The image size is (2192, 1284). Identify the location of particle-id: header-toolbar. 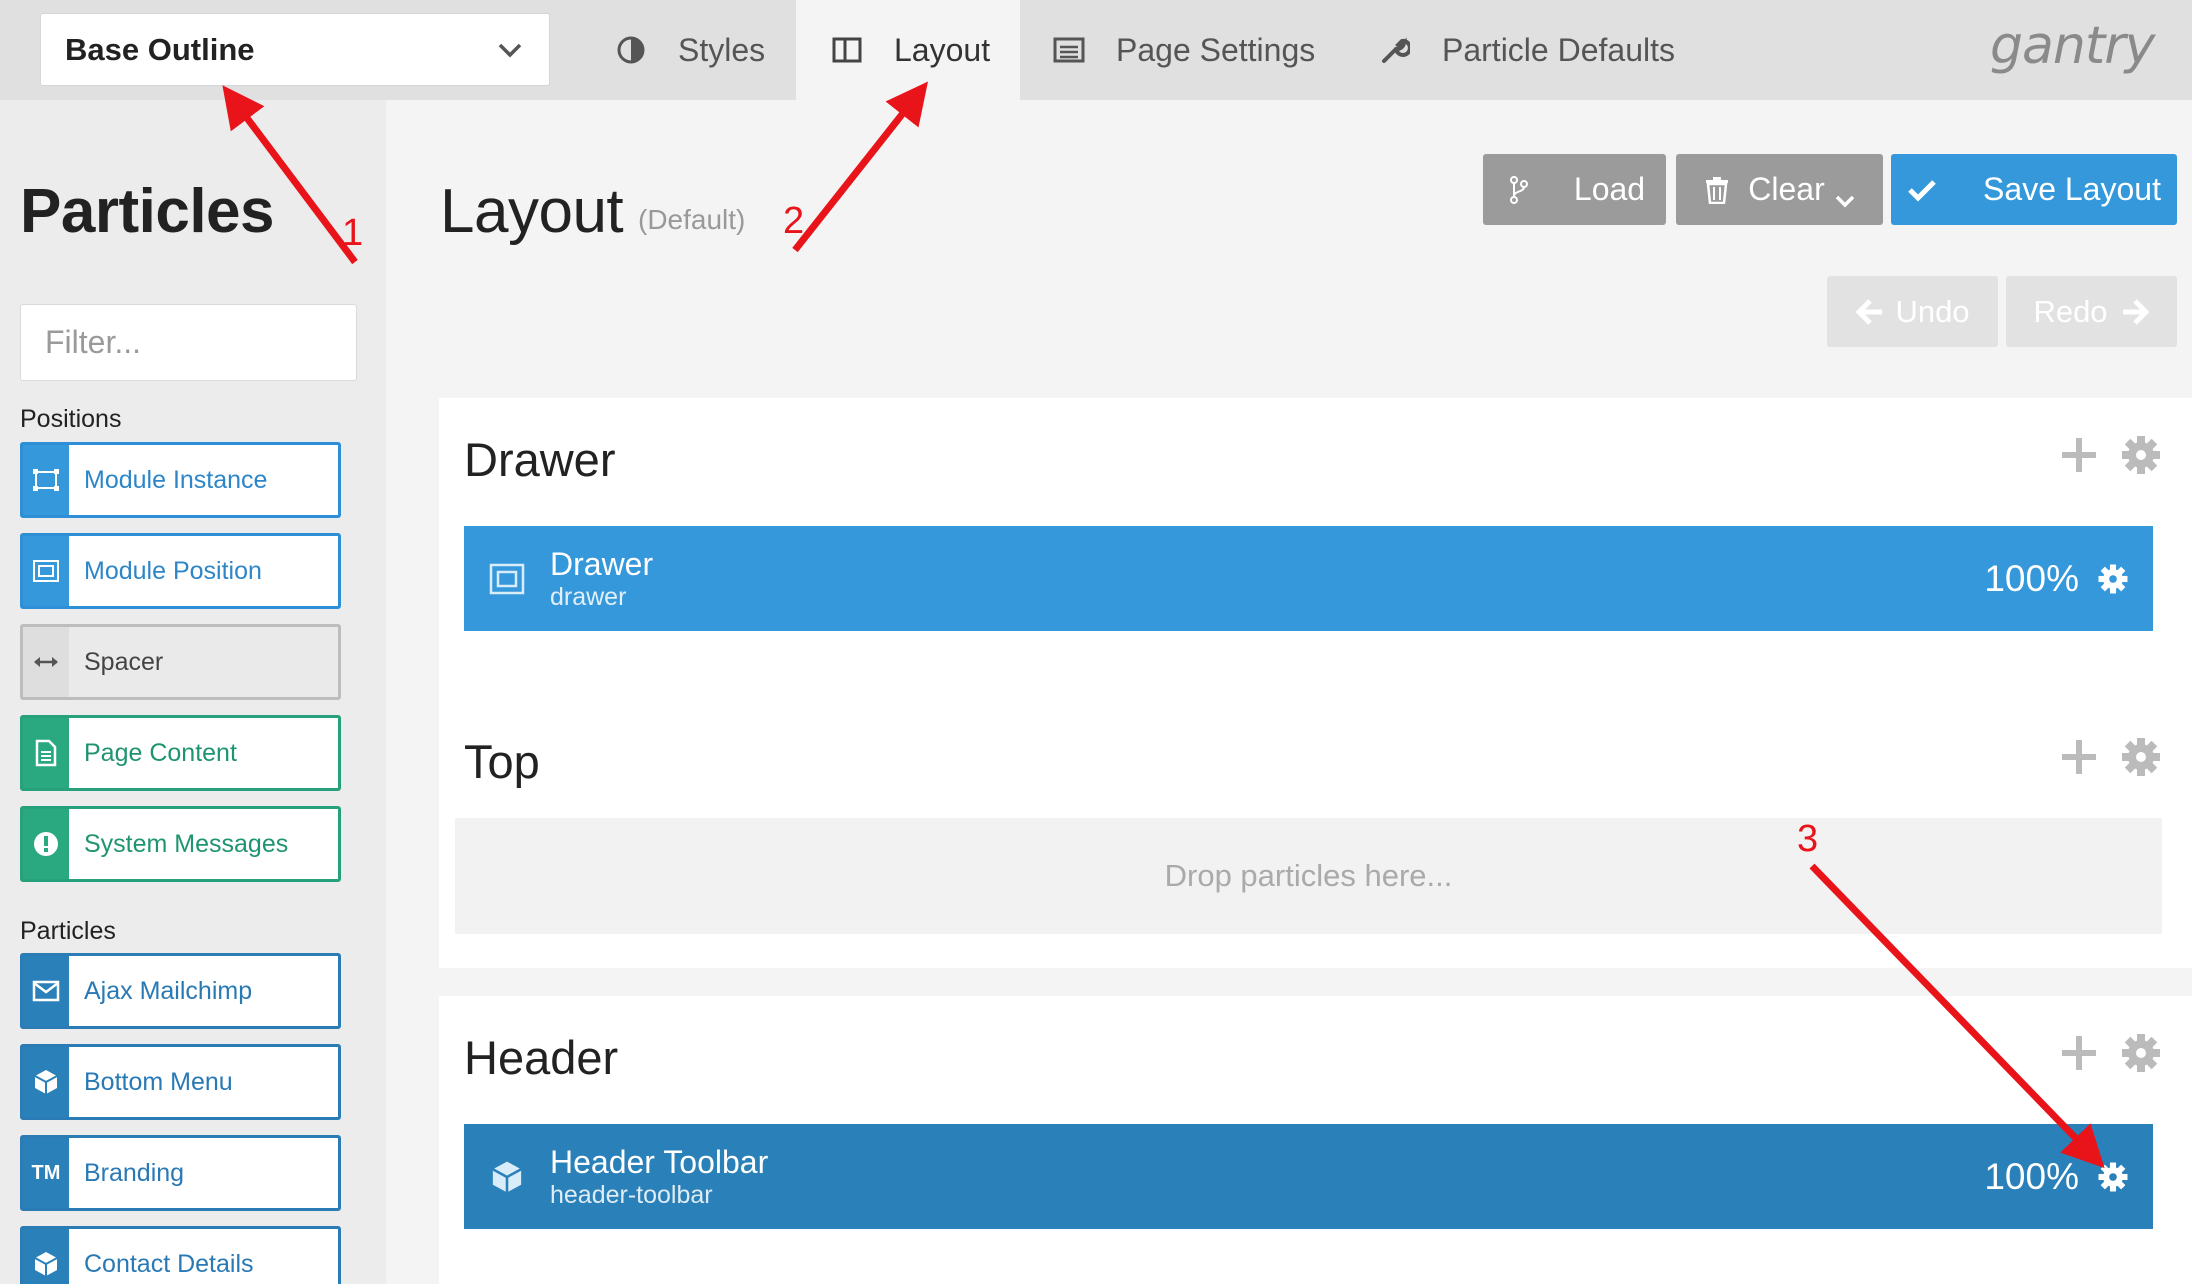
(631, 1194).